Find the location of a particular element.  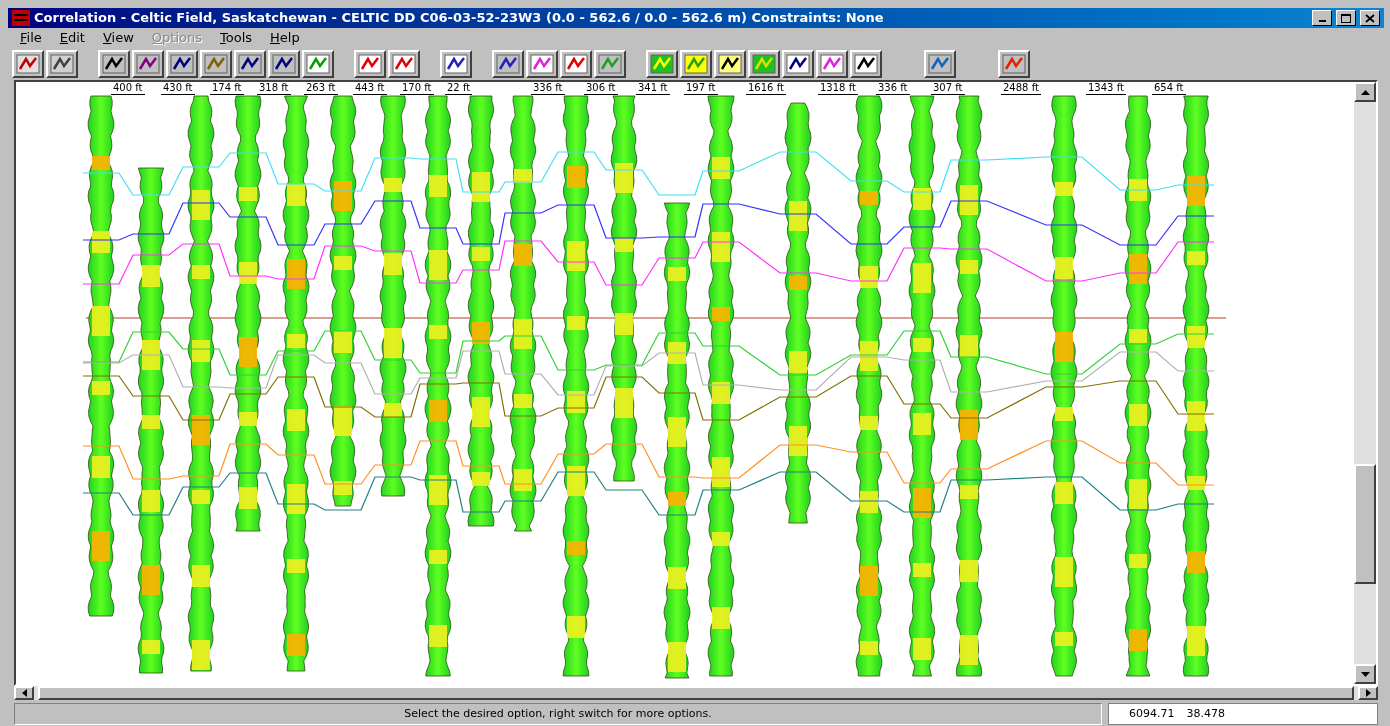

distance-label: 400 ft is located at coordinates (128, 88).